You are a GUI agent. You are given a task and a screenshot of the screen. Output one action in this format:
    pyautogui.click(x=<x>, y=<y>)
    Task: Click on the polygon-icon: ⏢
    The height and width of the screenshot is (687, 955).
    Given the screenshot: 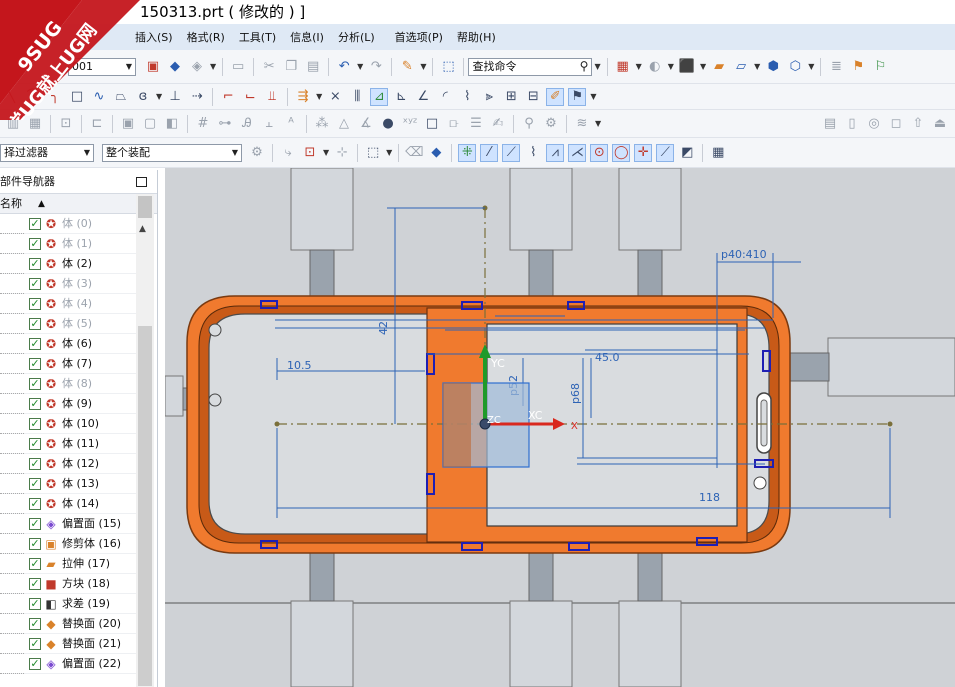 What is the action you would take?
    pyautogui.click(x=121, y=97)
    